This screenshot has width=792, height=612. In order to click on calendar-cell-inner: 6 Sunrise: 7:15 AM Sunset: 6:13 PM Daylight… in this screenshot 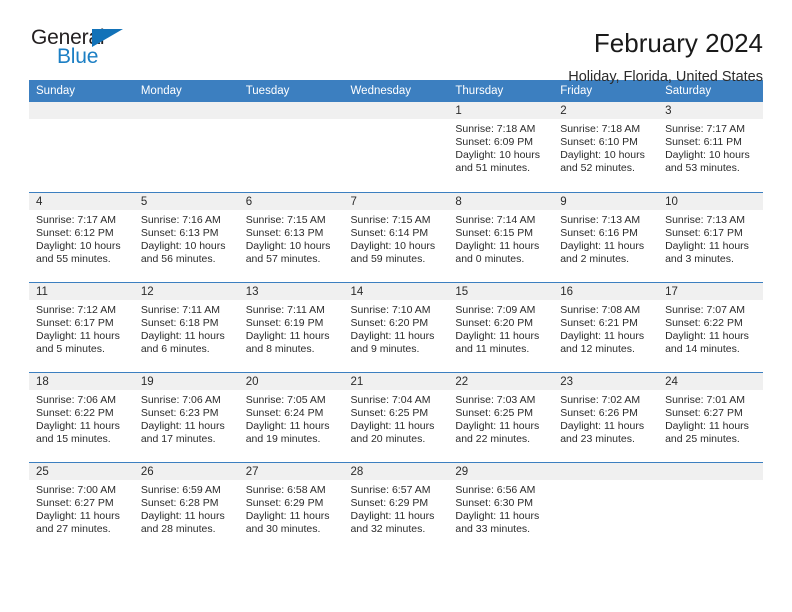, I will do `click(291, 237)`.